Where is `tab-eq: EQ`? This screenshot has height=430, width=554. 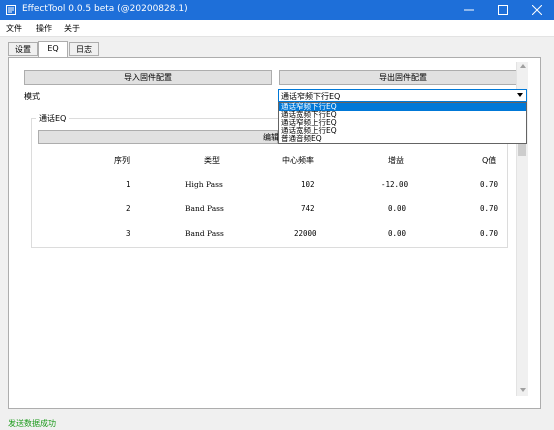
tab-eq: EQ is located at coordinates (53, 49).